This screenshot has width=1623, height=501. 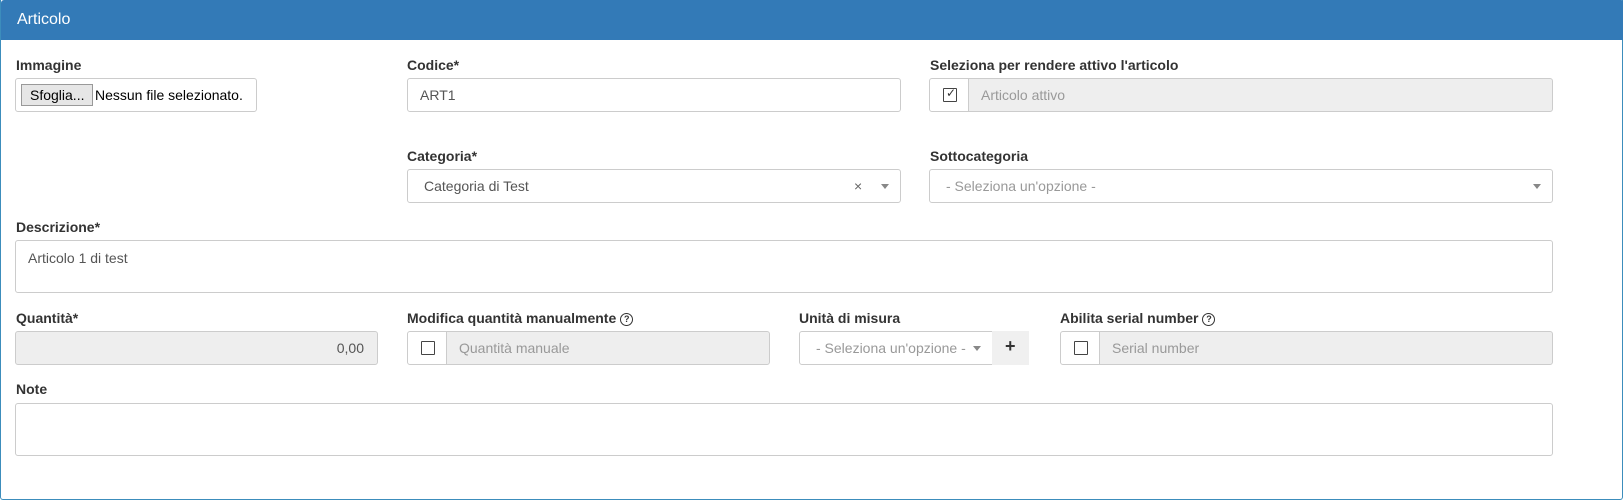 I want to click on immagine-label: Immagine, so click(x=49, y=65).